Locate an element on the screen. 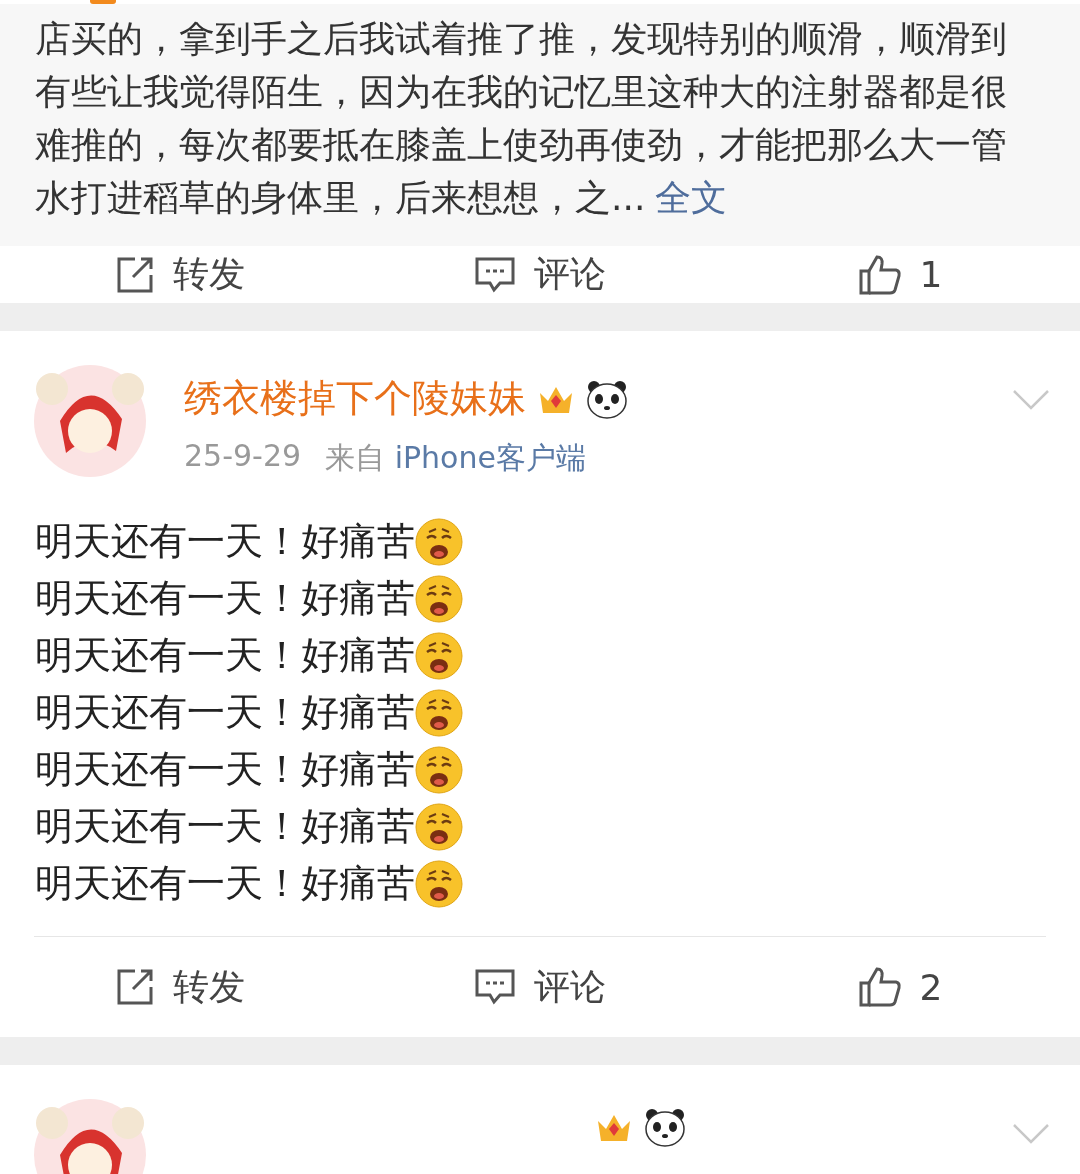 This screenshot has width=1080, height=1174. like-button: 1 is located at coordinates (900, 274).